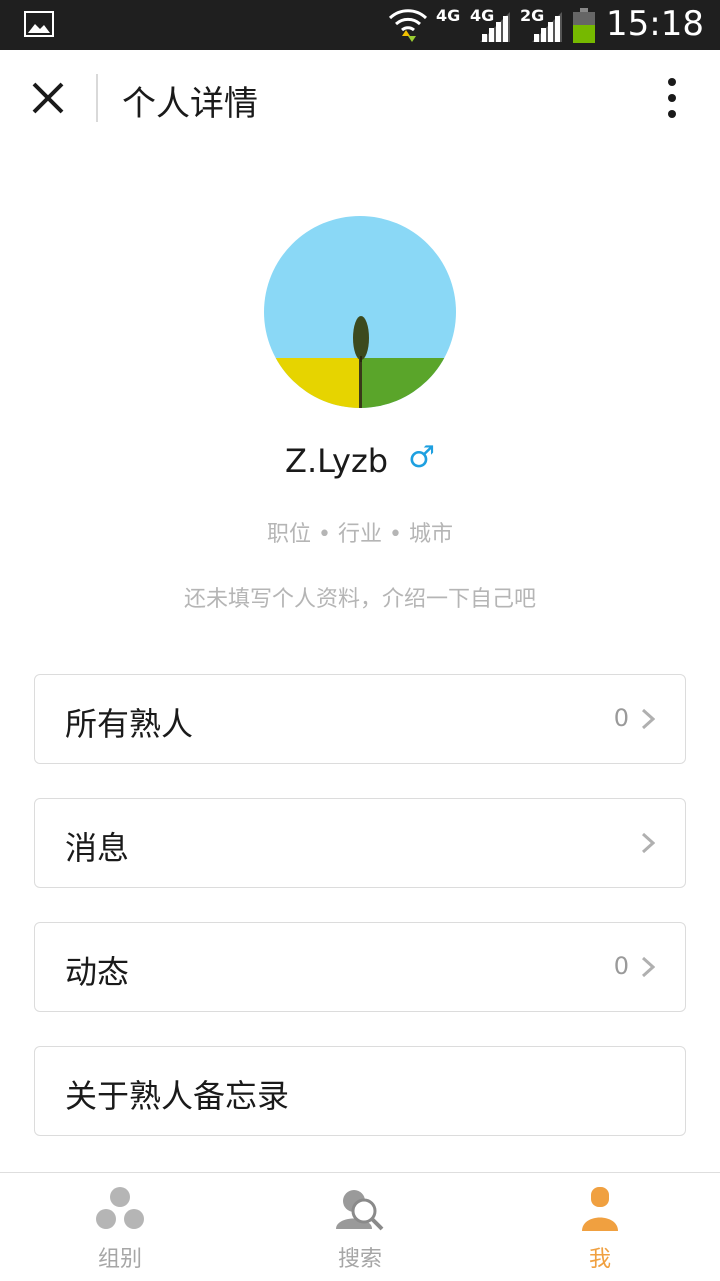 The width and height of the screenshot is (720, 1281). I want to click on battery-icon, so click(584, 25).